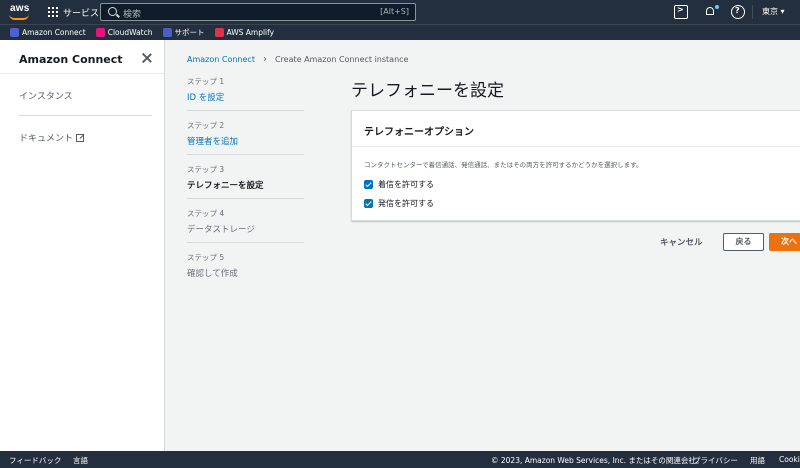 The height and width of the screenshot is (468, 800). I want to click on amazon-connect-icon, so click(14, 32).